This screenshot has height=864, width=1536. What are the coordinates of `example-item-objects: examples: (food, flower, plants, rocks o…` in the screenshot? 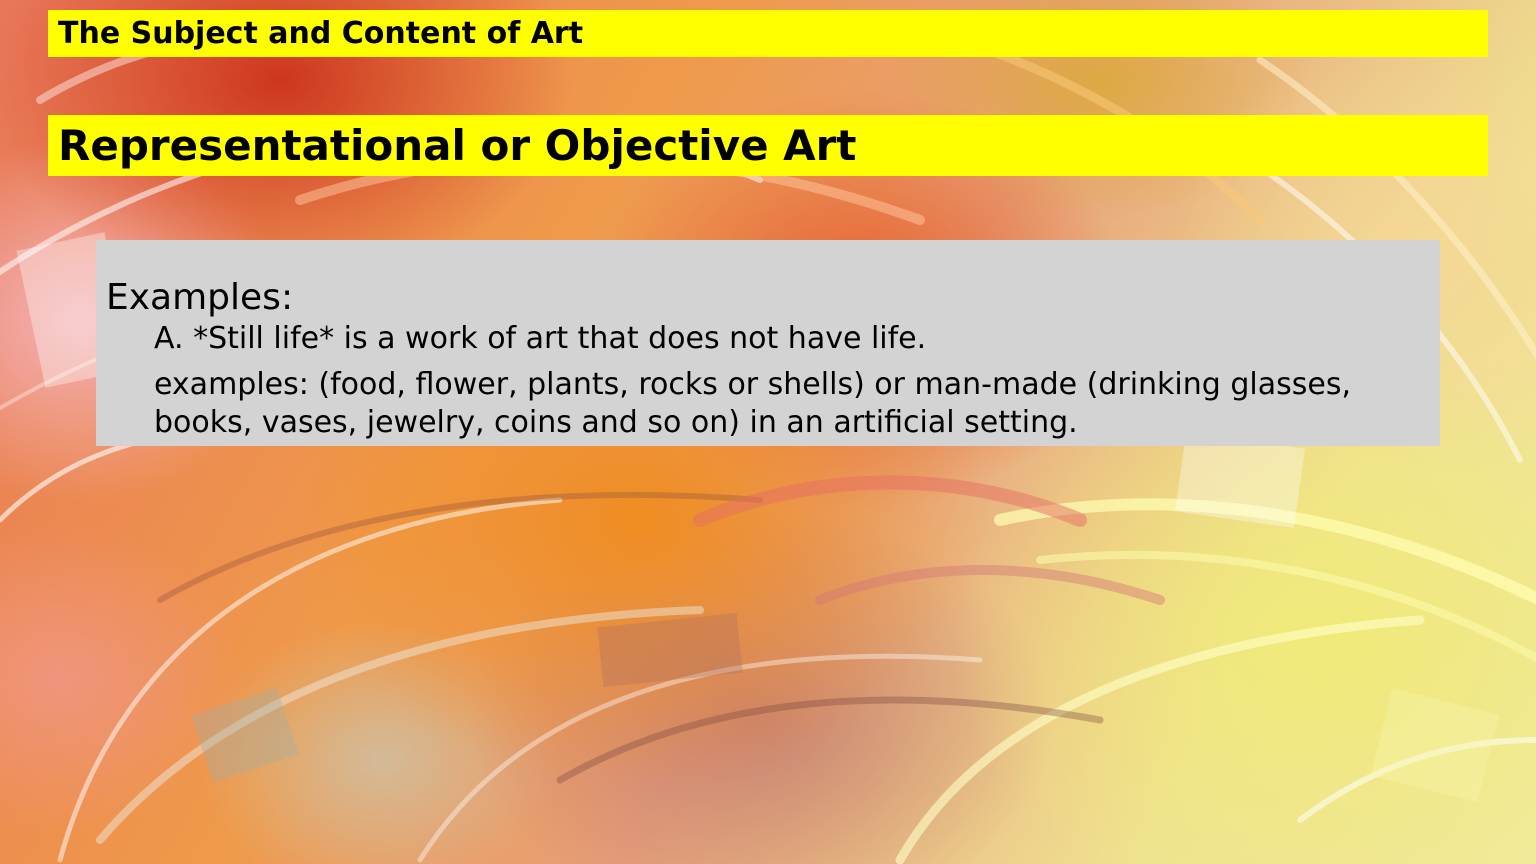 It's located at (752, 403).